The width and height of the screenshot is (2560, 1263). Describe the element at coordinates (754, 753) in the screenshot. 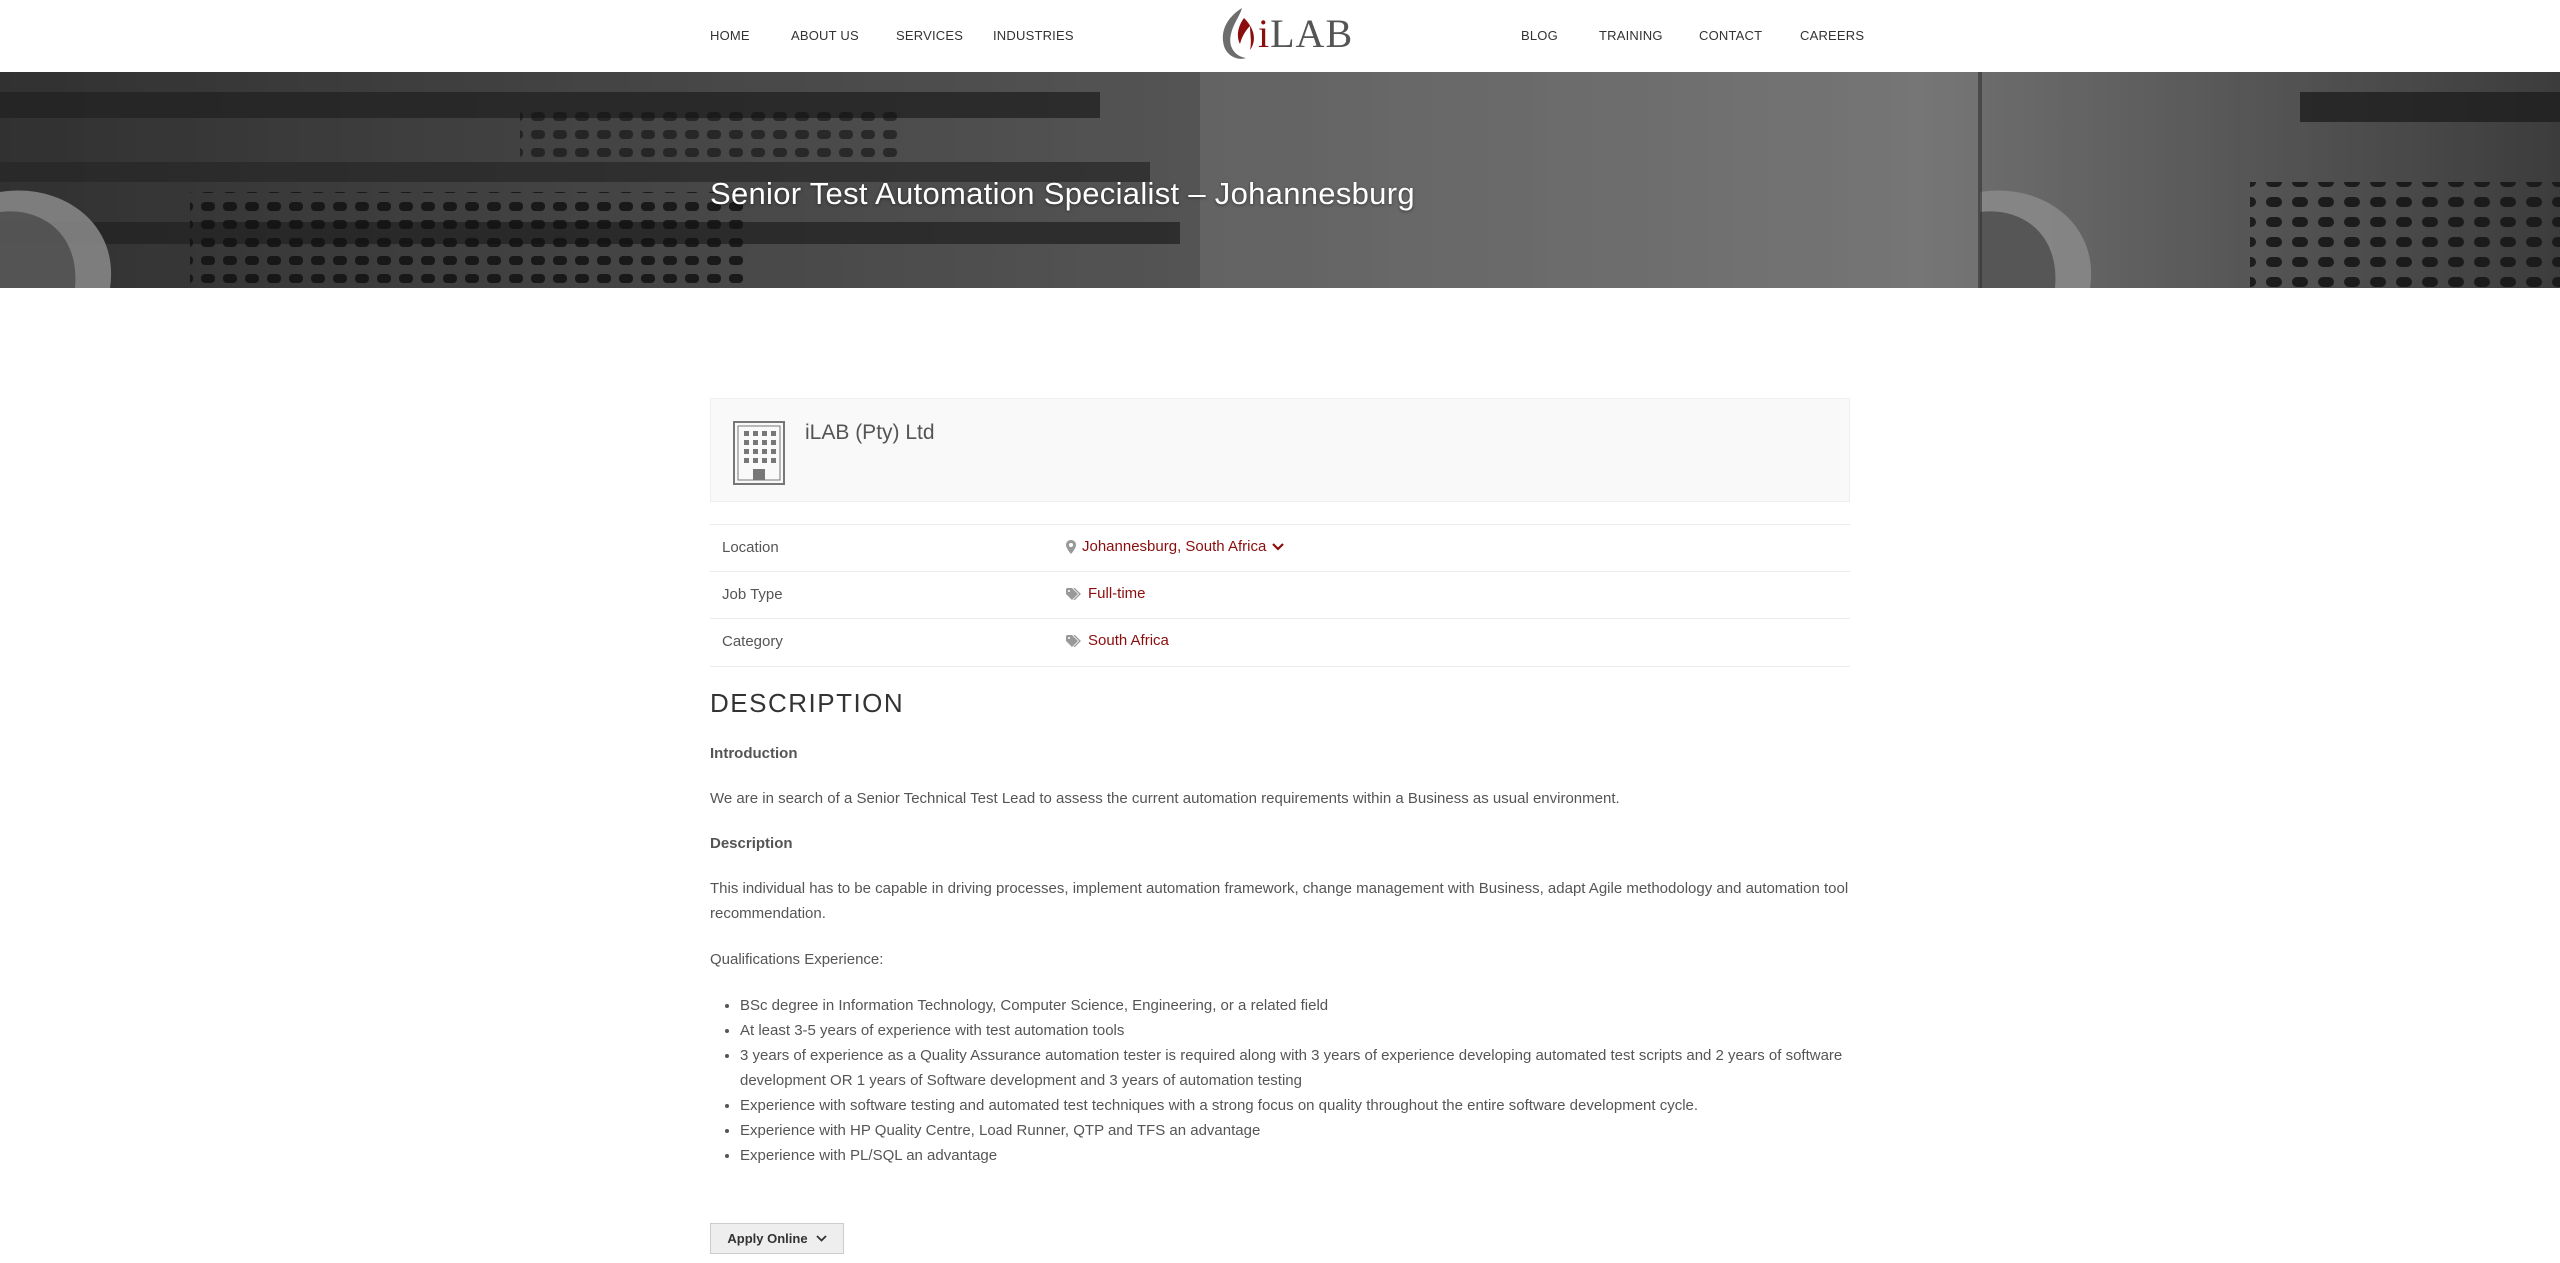

I see `intro-heading: Introduction` at that location.